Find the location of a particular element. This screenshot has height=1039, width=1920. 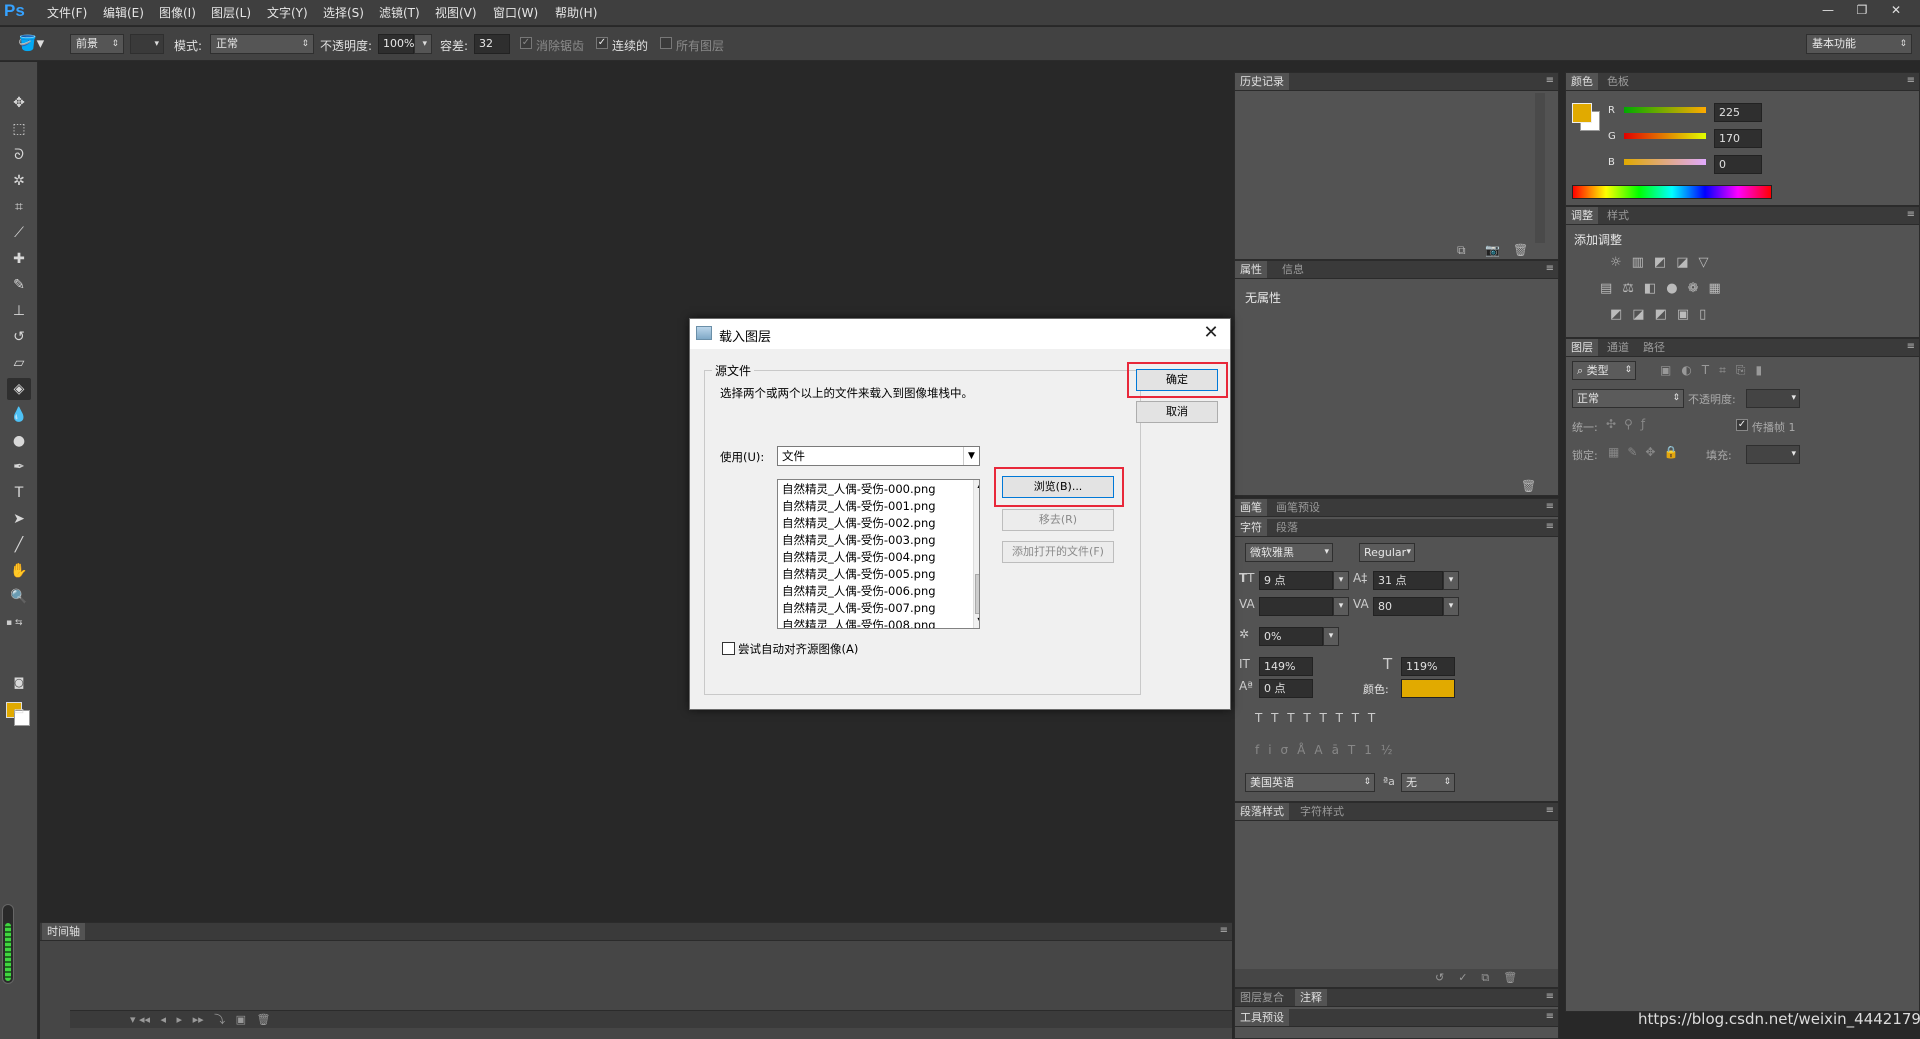

tab-timeline: 时间轴 is located at coordinates (63, 931).